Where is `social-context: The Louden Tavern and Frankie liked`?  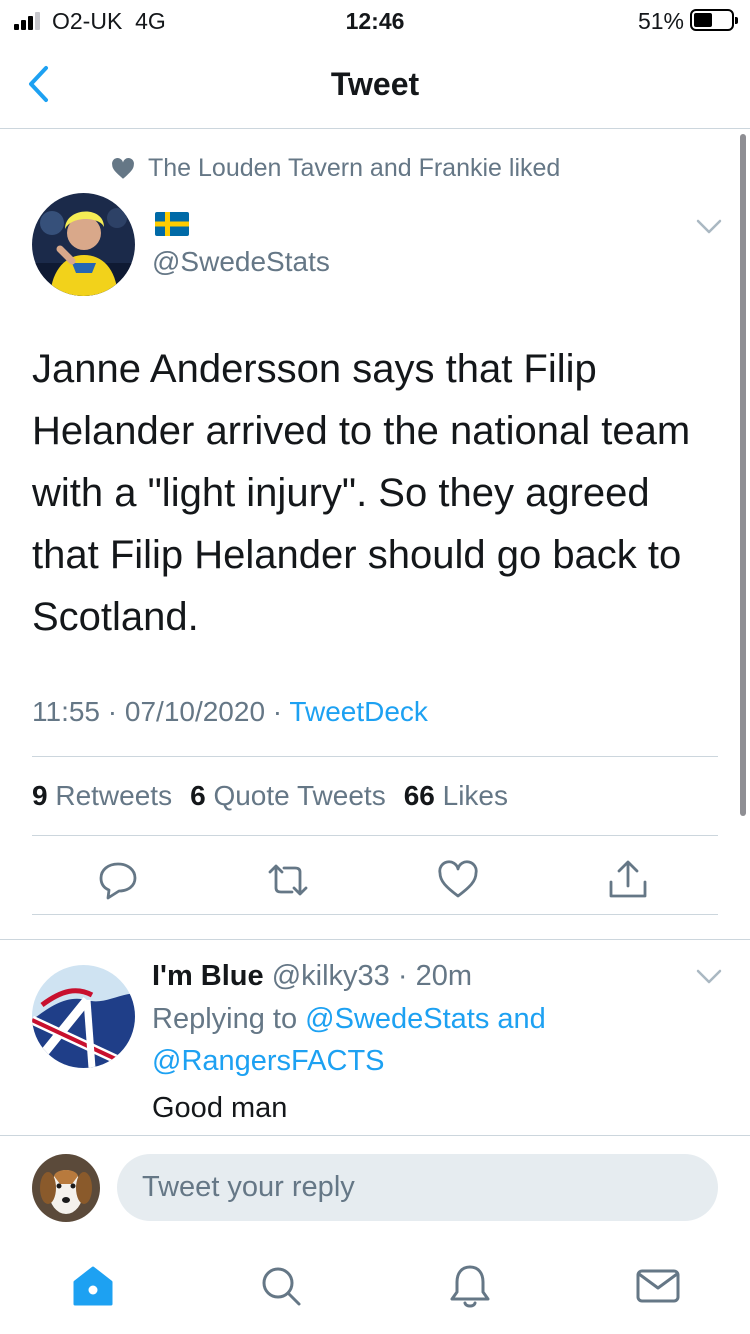
social-context: The Louden Tavern and Frankie liked is located at coordinates (335, 168).